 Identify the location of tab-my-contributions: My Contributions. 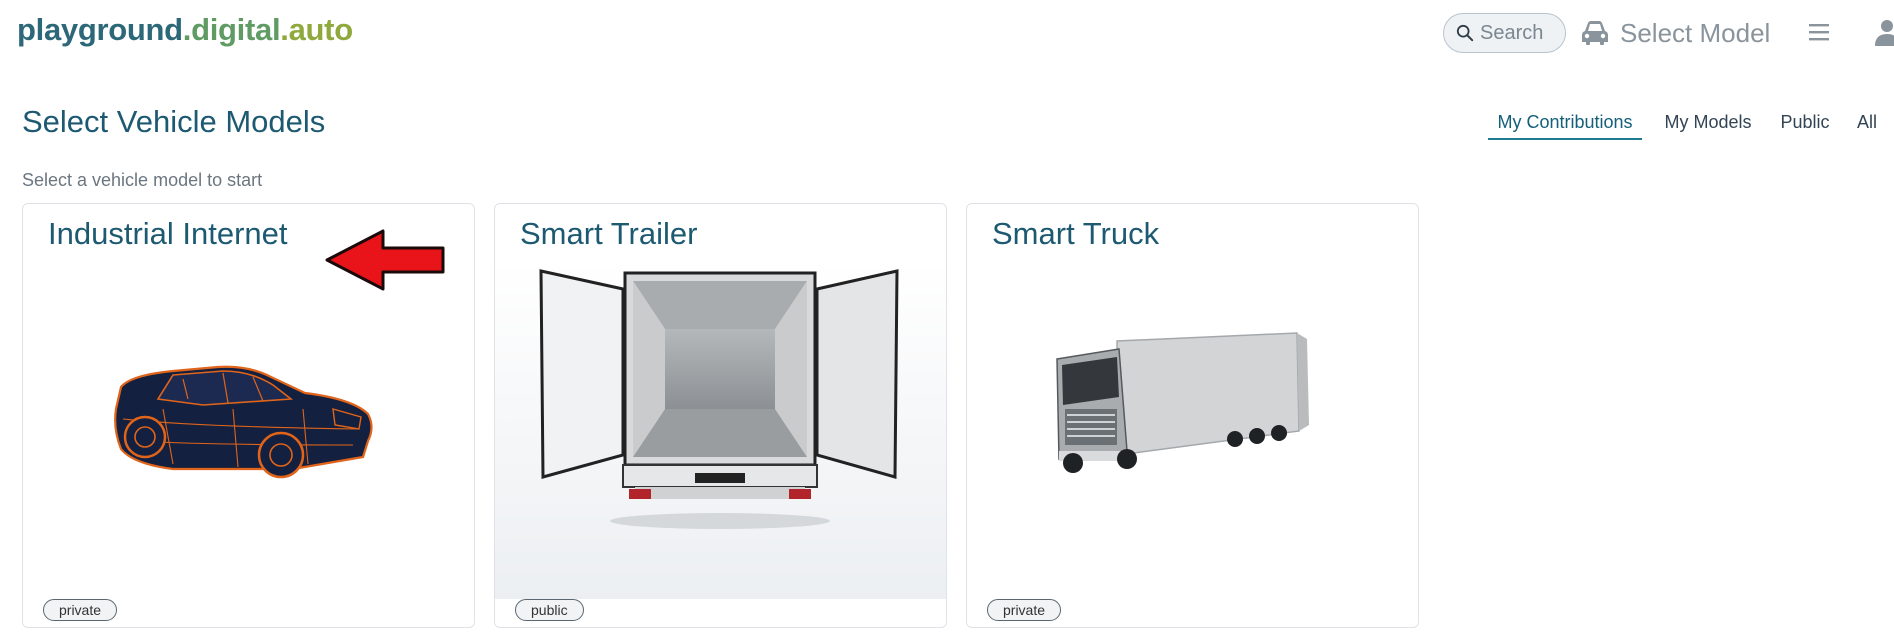
(1565, 124).